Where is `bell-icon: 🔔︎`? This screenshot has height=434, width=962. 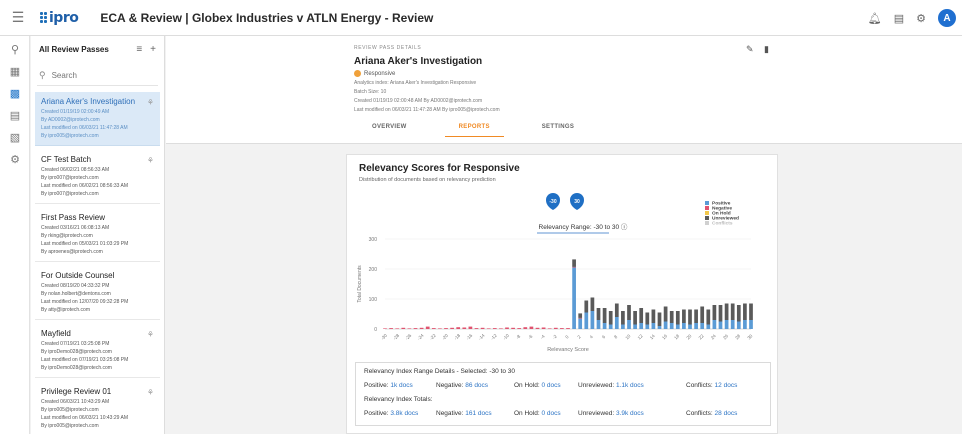 bell-icon: 🔔︎ is located at coordinates (875, 18).